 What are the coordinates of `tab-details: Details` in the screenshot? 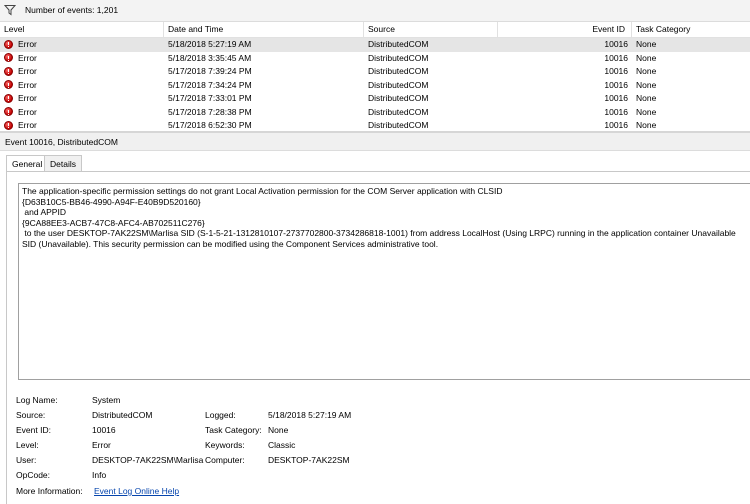 It's located at (63, 163).